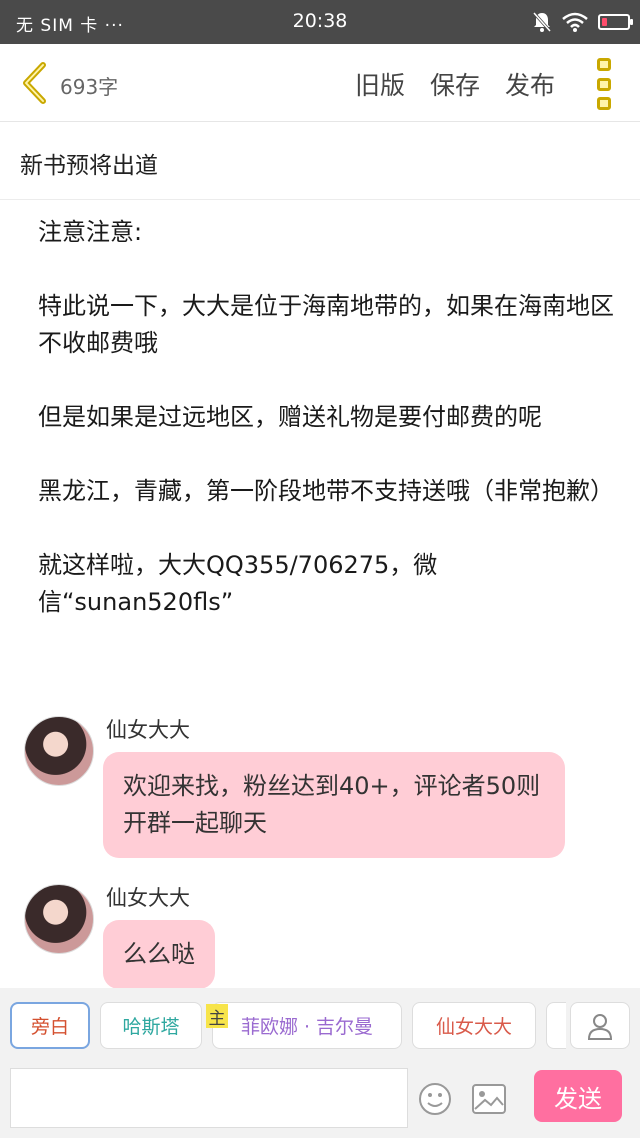 The height and width of the screenshot is (1138, 640). What do you see at coordinates (209, 1098) in the screenshot?
I see `message-input` at bounding box center [209, 1098].